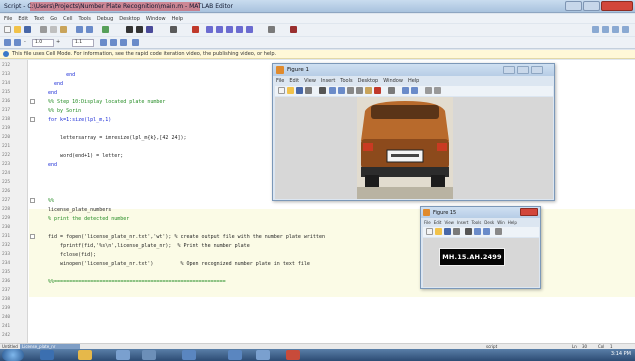 The width and height of the screenshot is (635, 361). Describe the element at coordinates (537, 70) in the screenshot. I see `figure-1-close-button` at that location.